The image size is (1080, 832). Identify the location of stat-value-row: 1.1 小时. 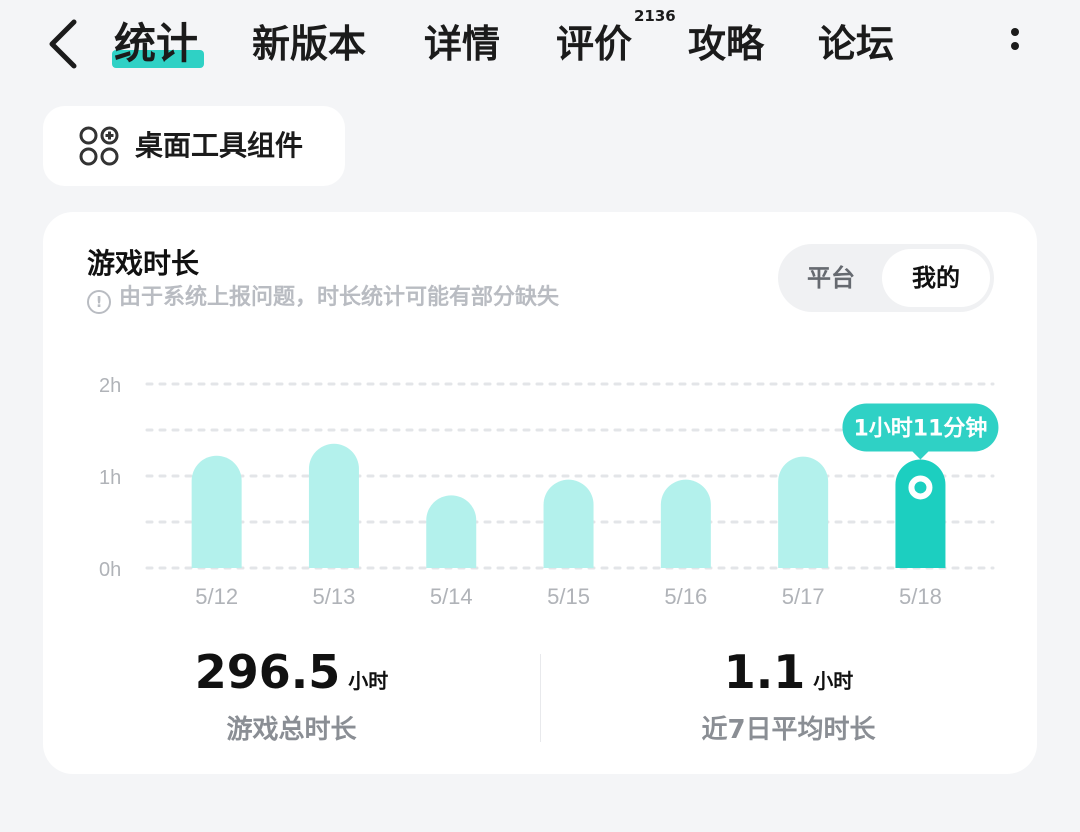
(788, 672).